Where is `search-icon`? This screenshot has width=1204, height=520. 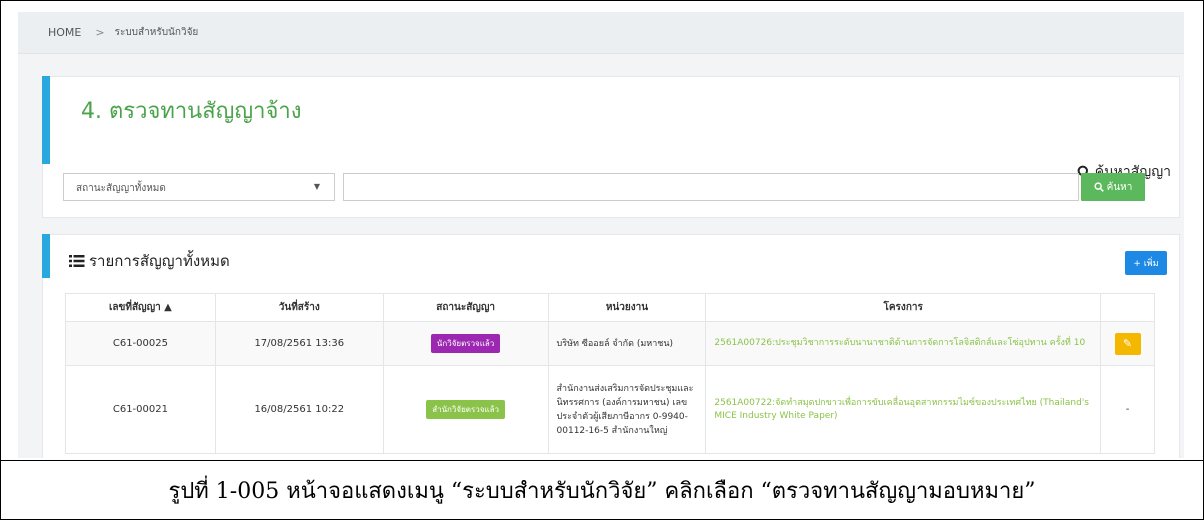 search-icon is located at coordinates (1099, 187).